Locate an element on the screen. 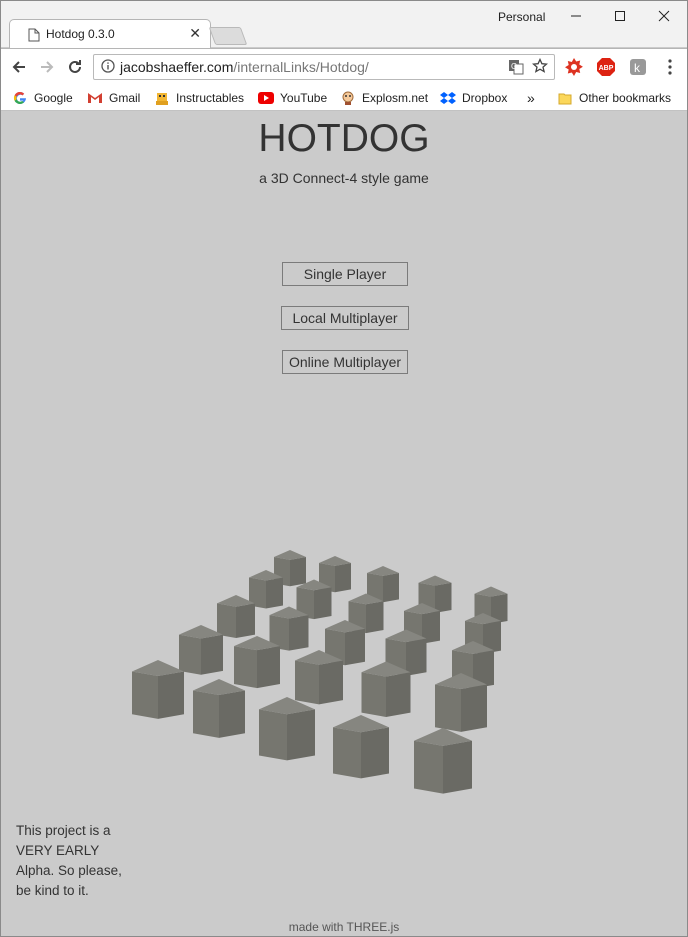  info-icon is located at coordinates (108, 68).